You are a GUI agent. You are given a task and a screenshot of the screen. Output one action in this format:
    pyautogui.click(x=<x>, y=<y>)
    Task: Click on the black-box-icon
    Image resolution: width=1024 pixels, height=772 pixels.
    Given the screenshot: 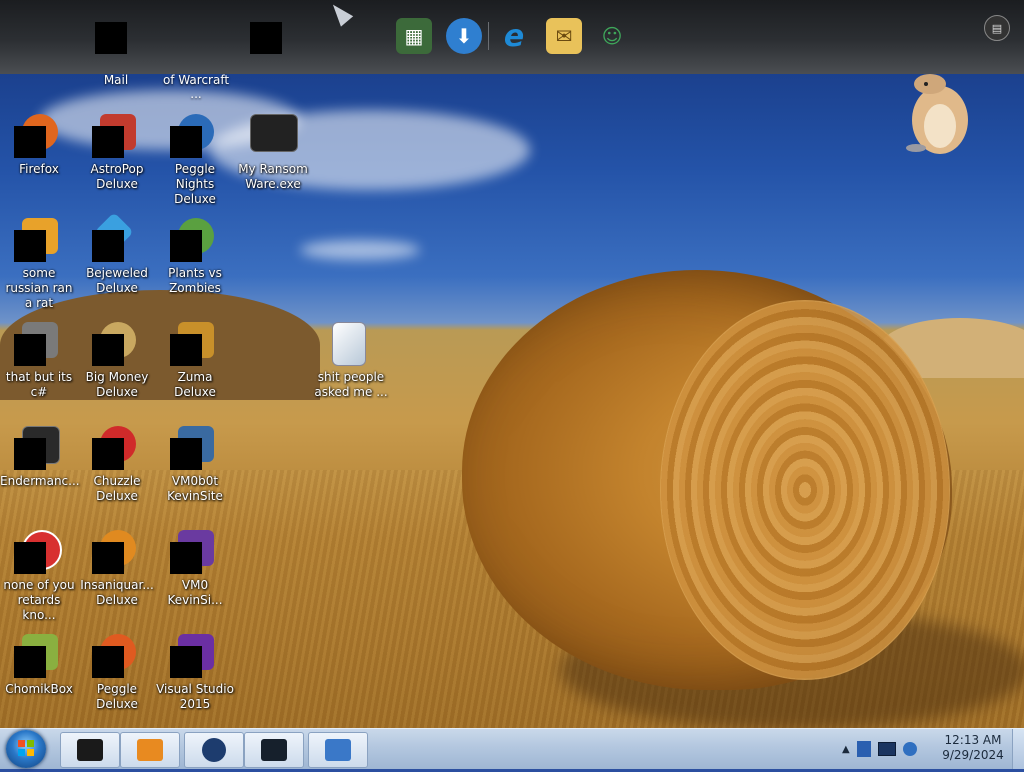 What is the action you would take?
    pyautogui.click(x=90, y=750)
    